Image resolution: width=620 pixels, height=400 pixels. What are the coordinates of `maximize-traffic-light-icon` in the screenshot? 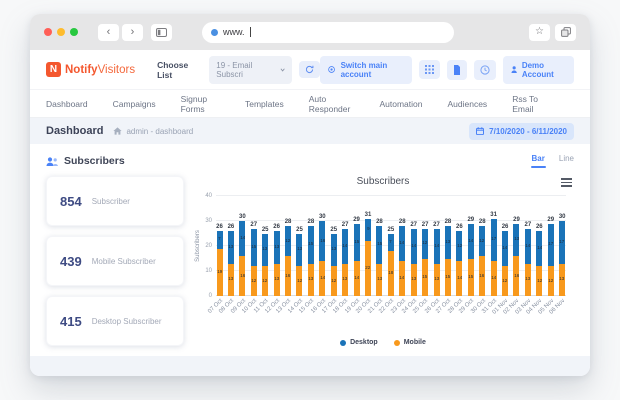 It's located at (74, 32).